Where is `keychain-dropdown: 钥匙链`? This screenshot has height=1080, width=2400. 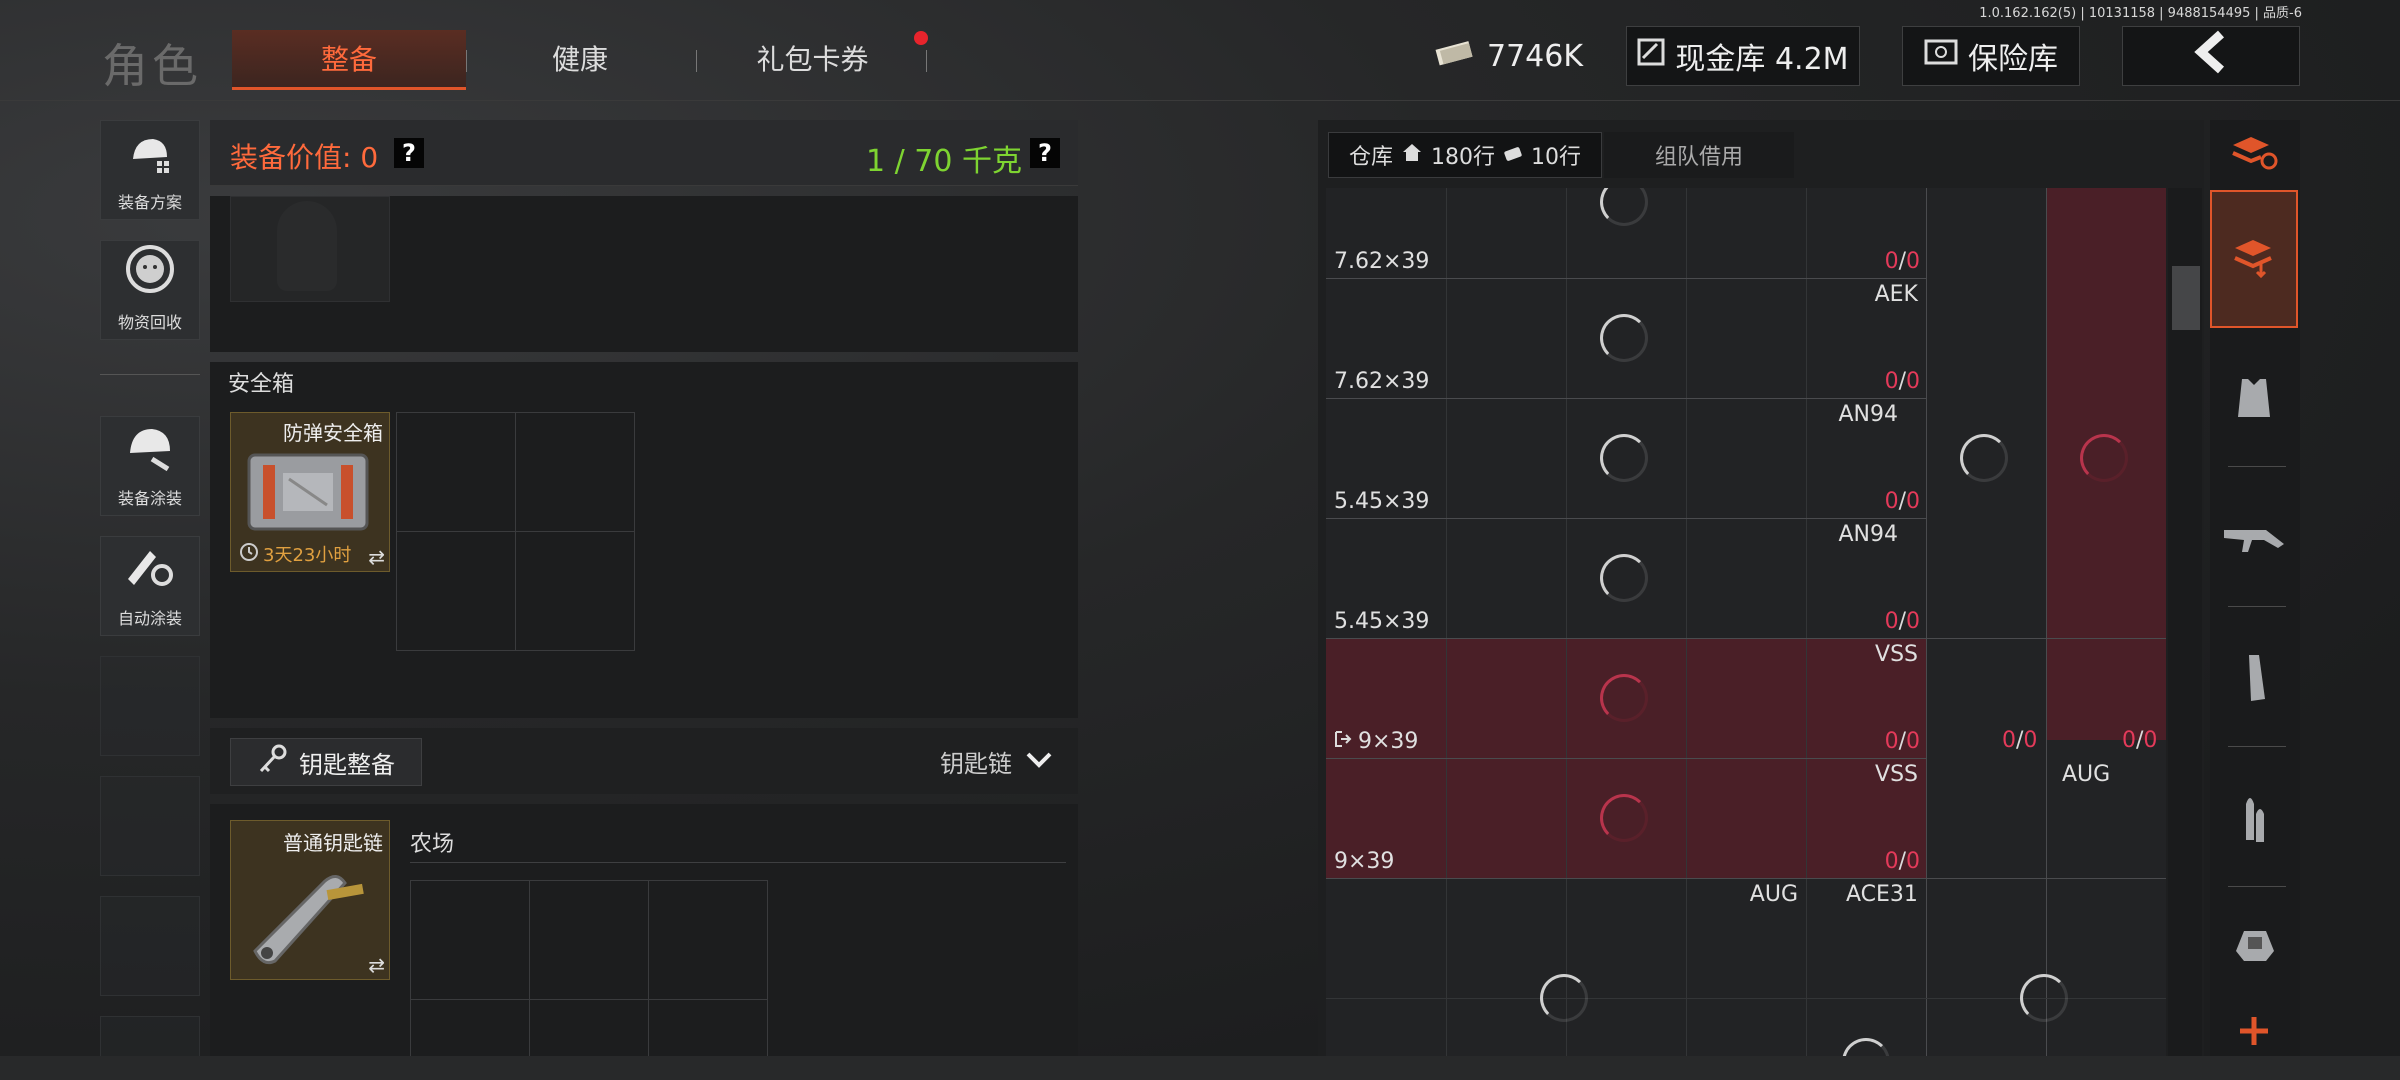
keychain-dropdown: 钥匙链 is located at coordinates (996, 761).